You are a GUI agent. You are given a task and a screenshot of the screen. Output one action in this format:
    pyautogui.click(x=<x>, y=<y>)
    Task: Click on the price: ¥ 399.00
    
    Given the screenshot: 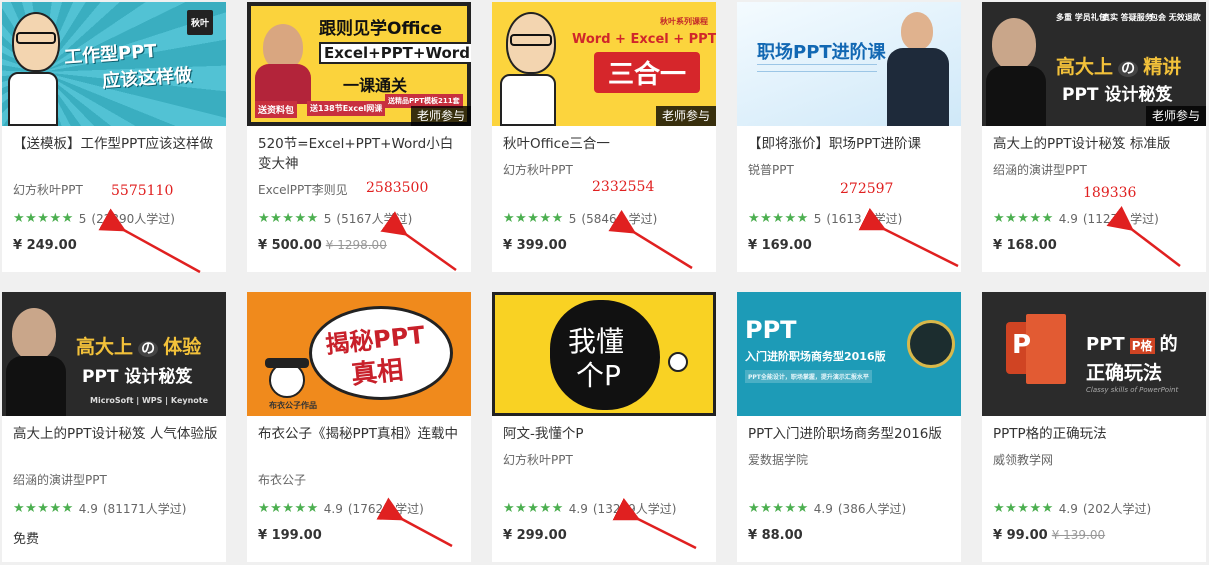 What is the action you would take?
    pyautogui.click(x=535, y=245)
    